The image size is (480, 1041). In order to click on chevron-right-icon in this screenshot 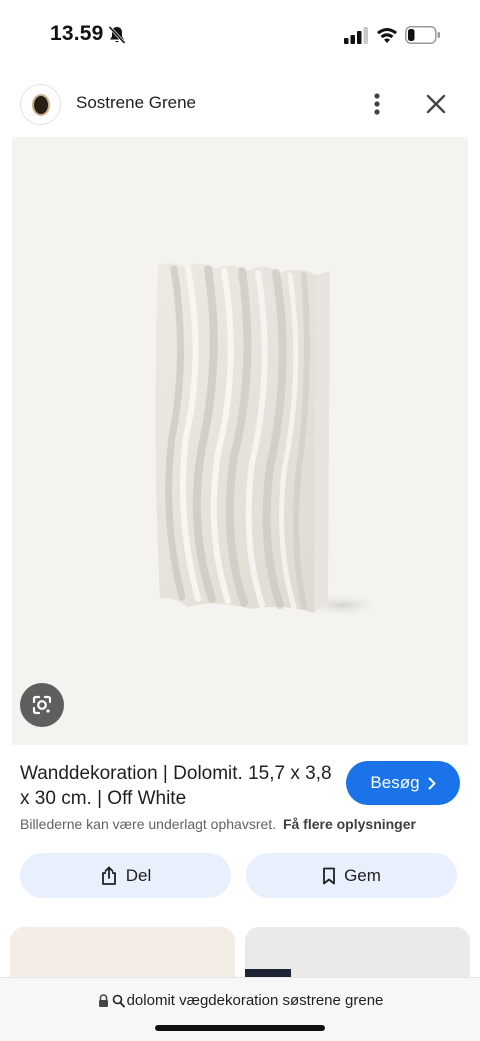, I will do `click(432, 783)`.